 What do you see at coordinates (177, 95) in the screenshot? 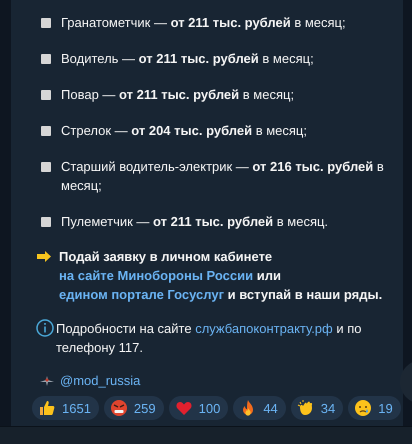
I see `list-item-text: Повар — от 211 тыс. рублей в месяц;` at bounding box center [177, 95].